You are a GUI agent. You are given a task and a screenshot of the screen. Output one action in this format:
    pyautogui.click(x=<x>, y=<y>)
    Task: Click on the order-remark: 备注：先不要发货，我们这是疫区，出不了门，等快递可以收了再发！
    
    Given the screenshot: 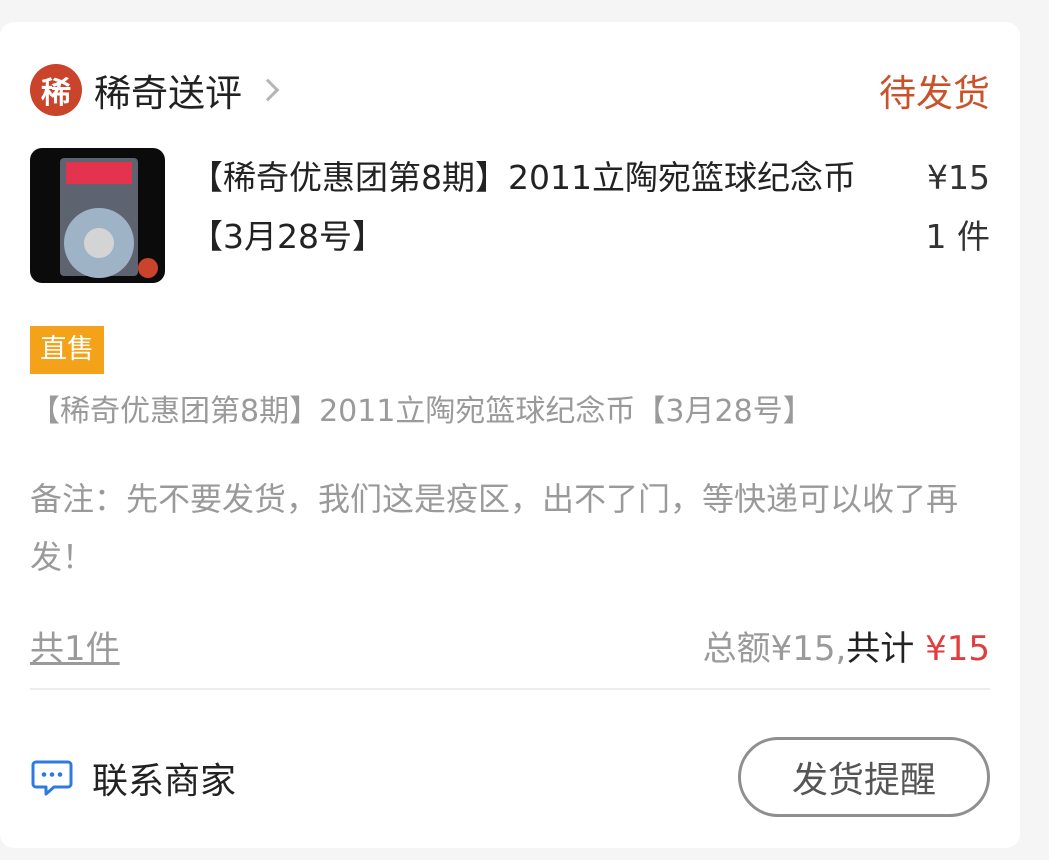 What is the action you would take?
    pyautogui.click(x=494, y=528)
    